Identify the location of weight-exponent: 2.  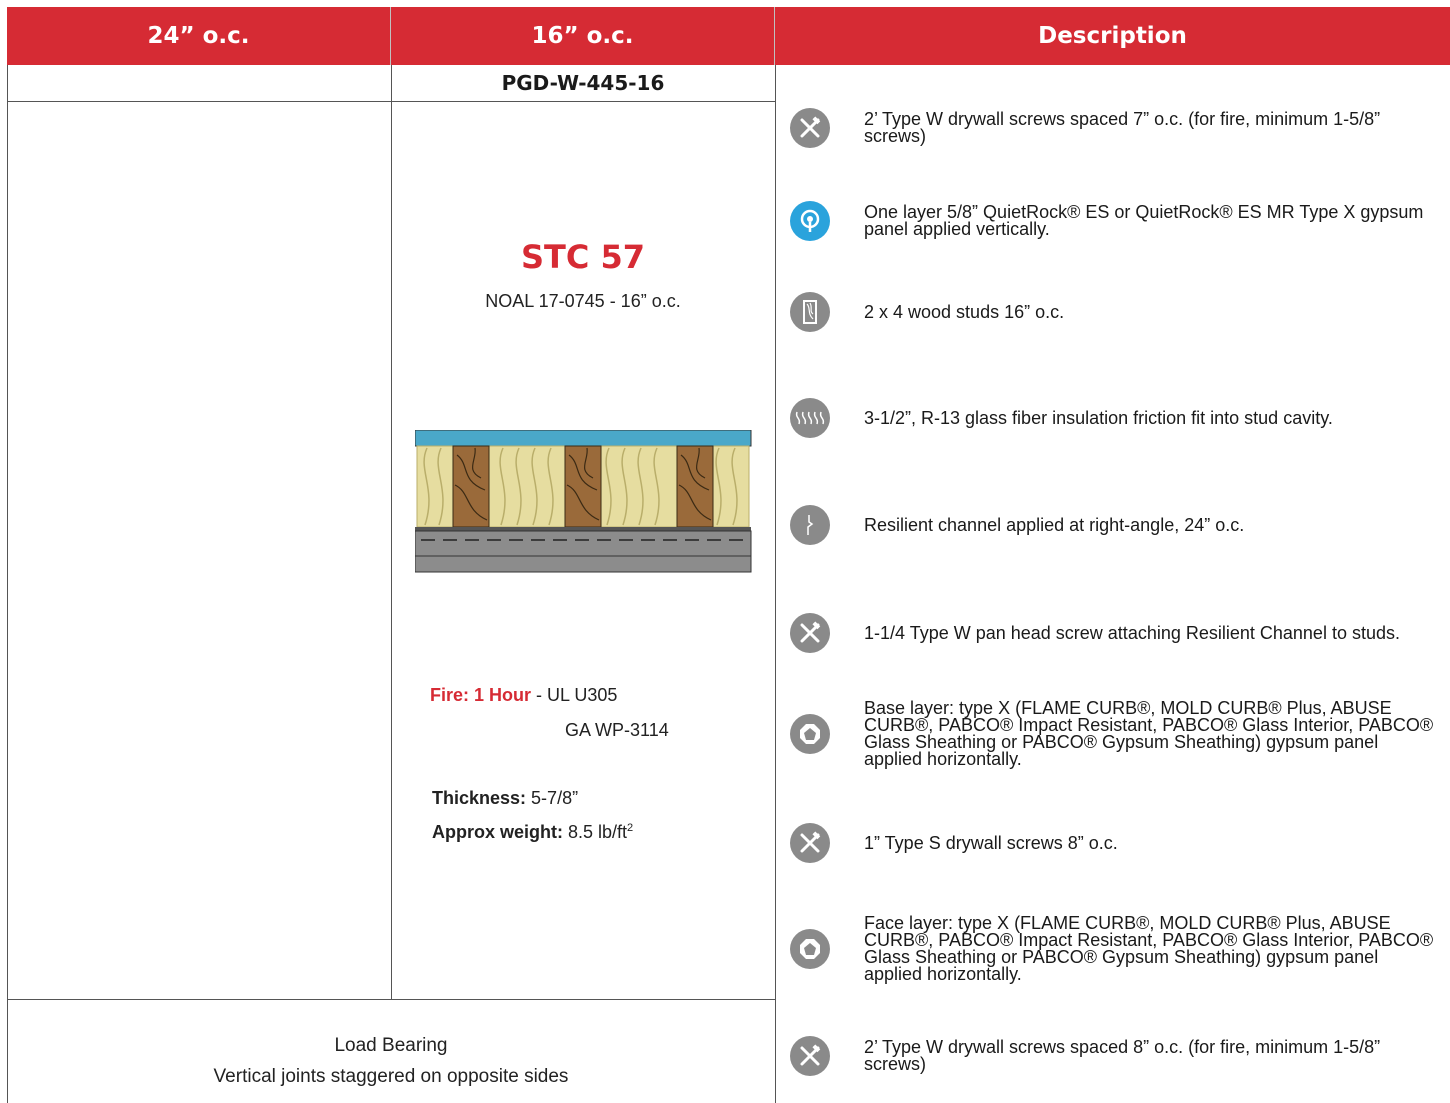
(630, 828).